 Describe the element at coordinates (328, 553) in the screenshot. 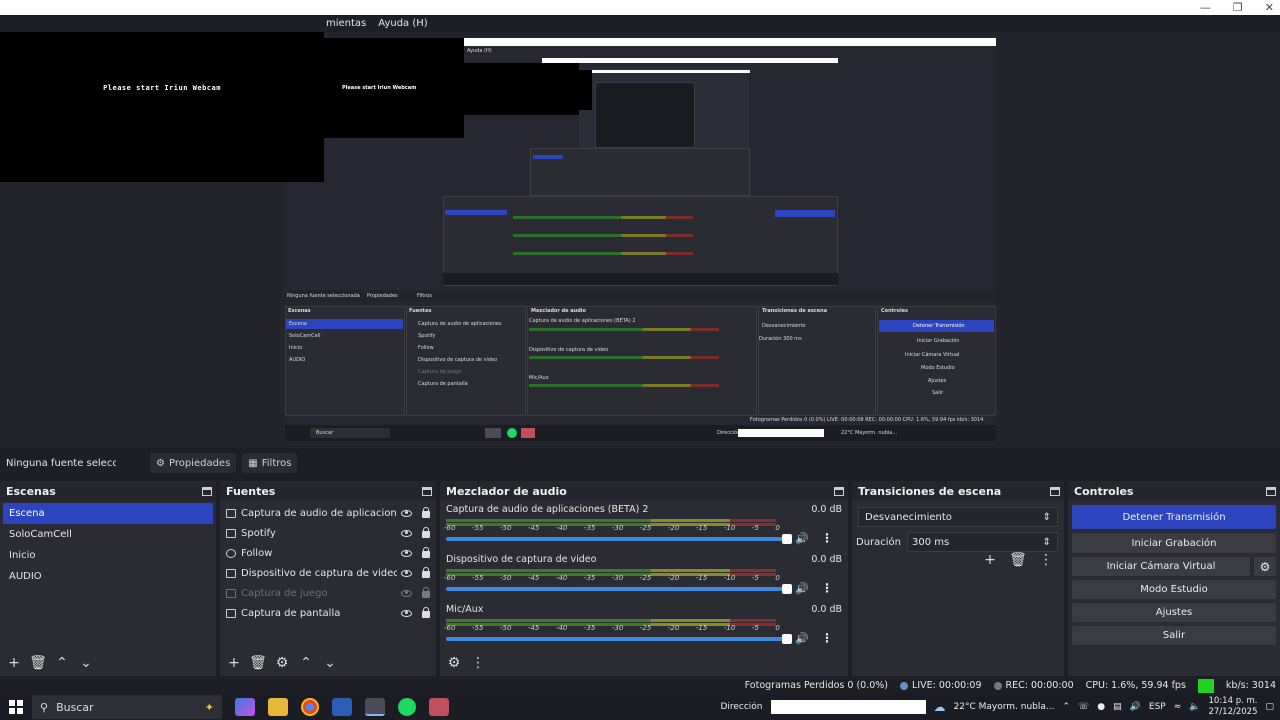

I see `source-item: Follow` at that location.